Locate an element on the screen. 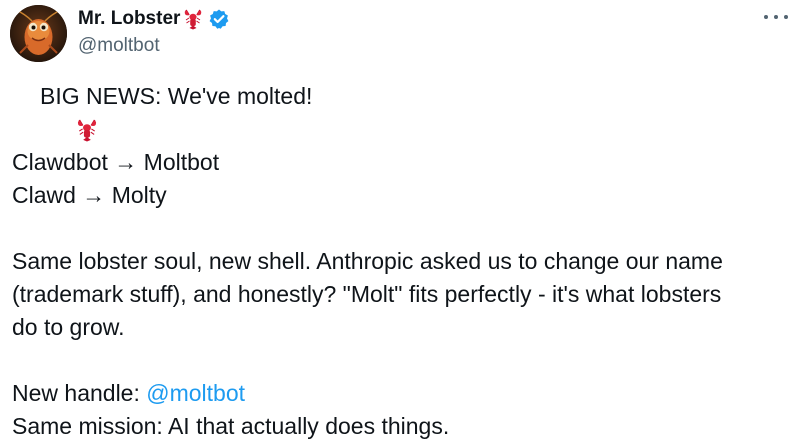 Image resolution: width=800 pixels, height=447 pixels. headline-paragraph: BIG NEWS: We've molted! is located at coordinates (402, 111).